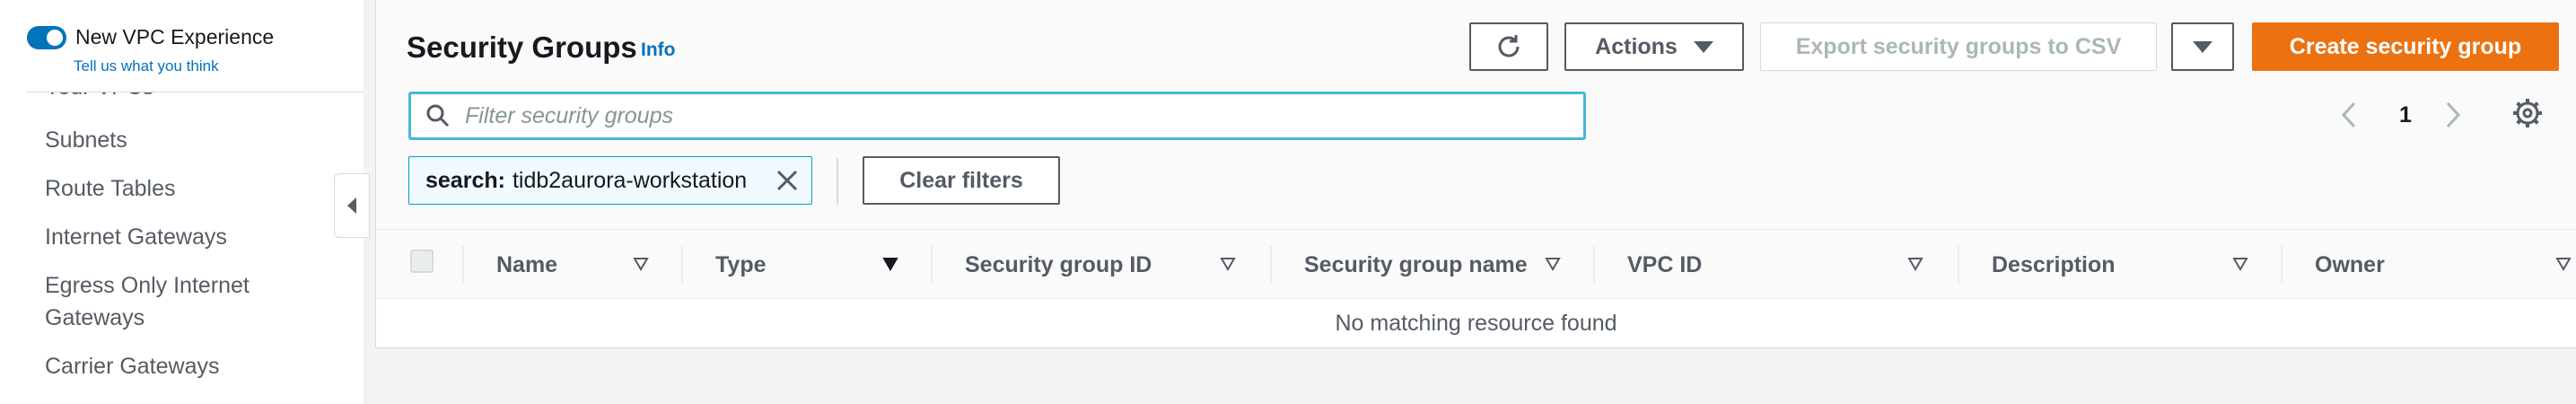 Image resolution: width=2576 pixels, height=404 pixels. I want to click on filter-token-key: search:, so click(465, 180).